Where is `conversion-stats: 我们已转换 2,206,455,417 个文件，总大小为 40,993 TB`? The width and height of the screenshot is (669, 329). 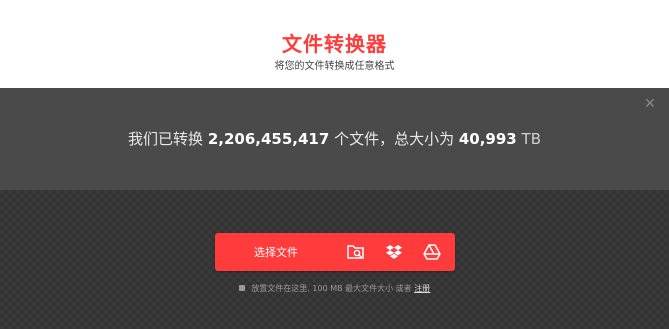 conversion-stats: 我们已转换 2,206,455,417 个文件，总大小为 40,993 TB is located at coordinates (334, 138).